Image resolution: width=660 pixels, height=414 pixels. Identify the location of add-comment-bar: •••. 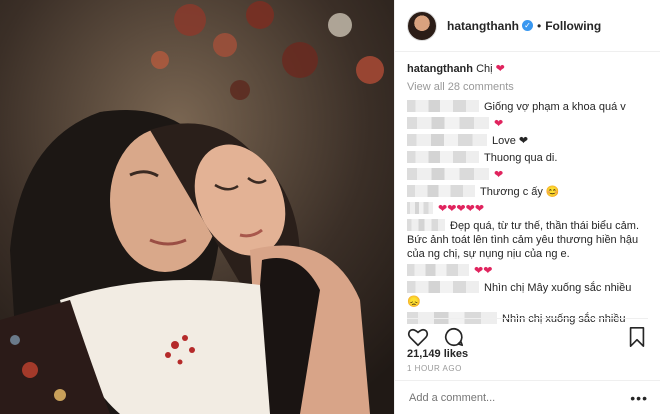
(527, 397).